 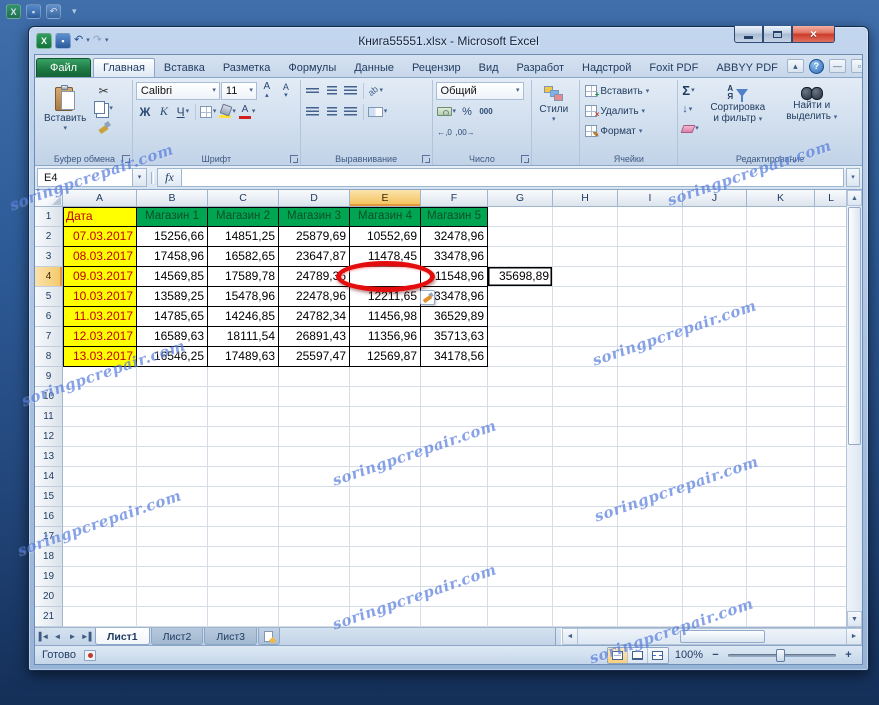 What do you see at coordinates (122, 637) in the screenshot?
I see `sheet-tab-Лист1: Лист1` at bounding box center [122, 637].